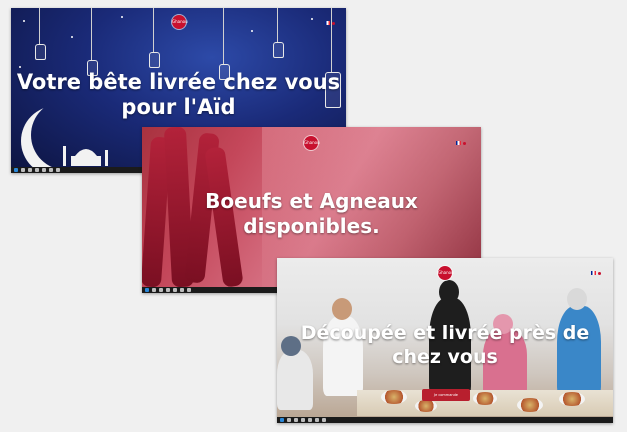 The image size is (627, 432). Describe the element at coordinates (445, 345) in the screenshot. I see `hero-headline: Découpée et livrée près de chez vous` at that location.